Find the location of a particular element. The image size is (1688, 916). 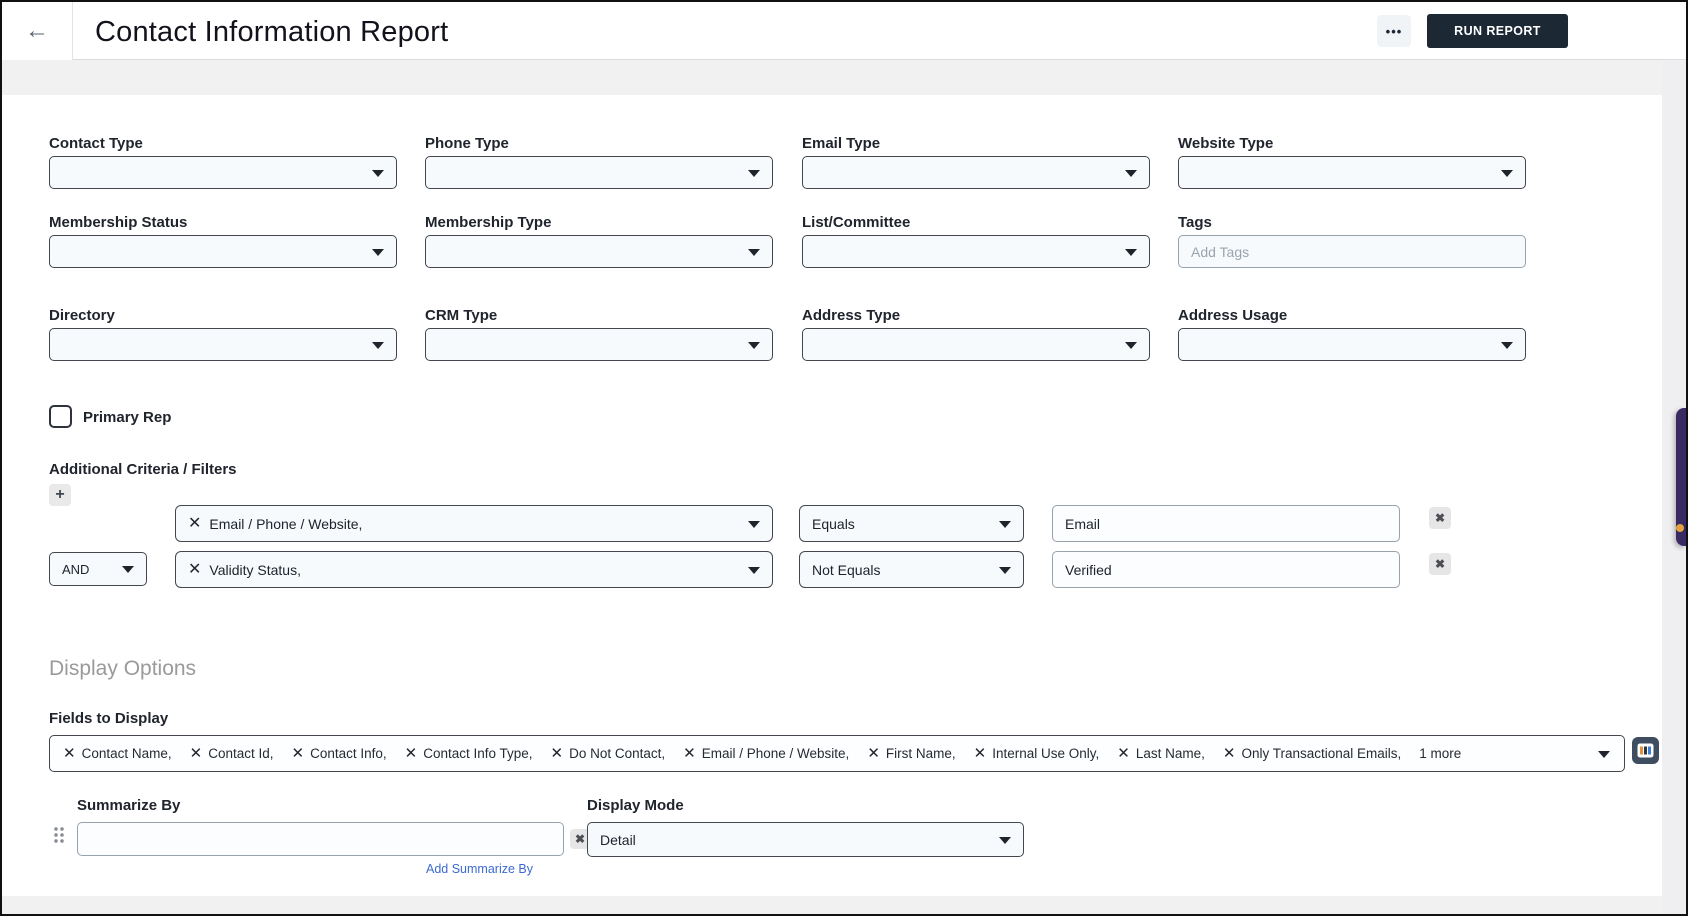

summarize-by-input is located at coordinates (320, 839).